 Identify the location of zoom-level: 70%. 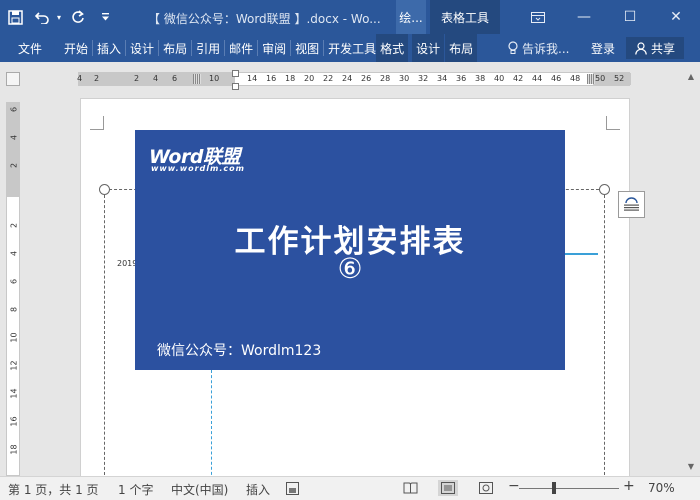
(661, 488).